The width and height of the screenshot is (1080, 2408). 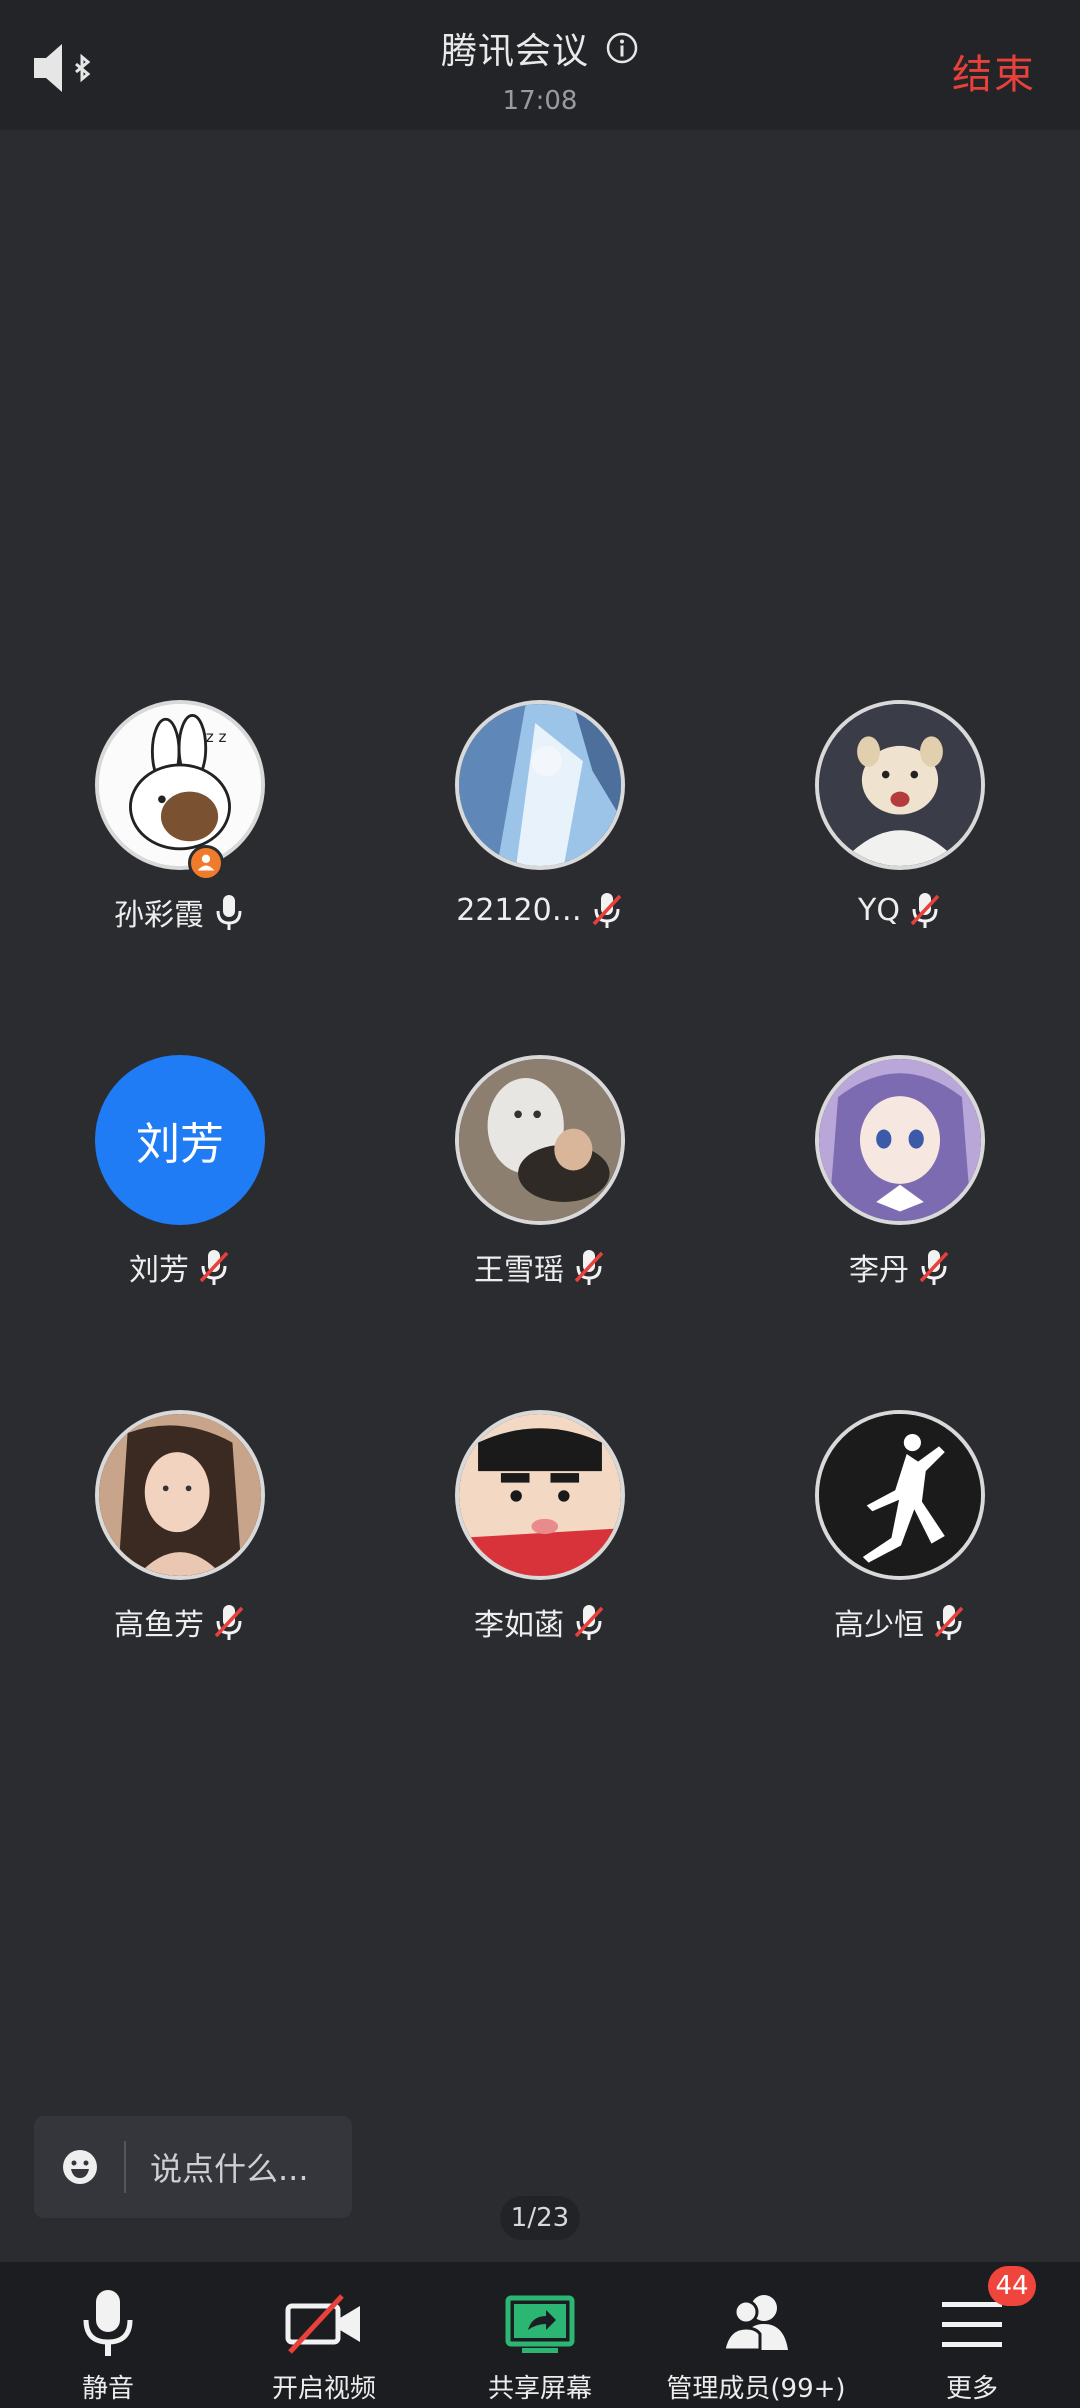 What do you see at coordinates (540, 101) in the screenshot?
I see `meeting-time: 17:08` at bounding box center [540, 101].